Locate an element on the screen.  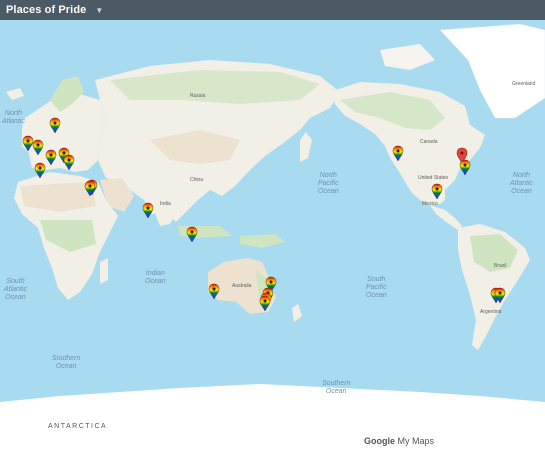
ocean-label-southern-ocean-left: Southern Ocean is located at coordinates (66, 362).